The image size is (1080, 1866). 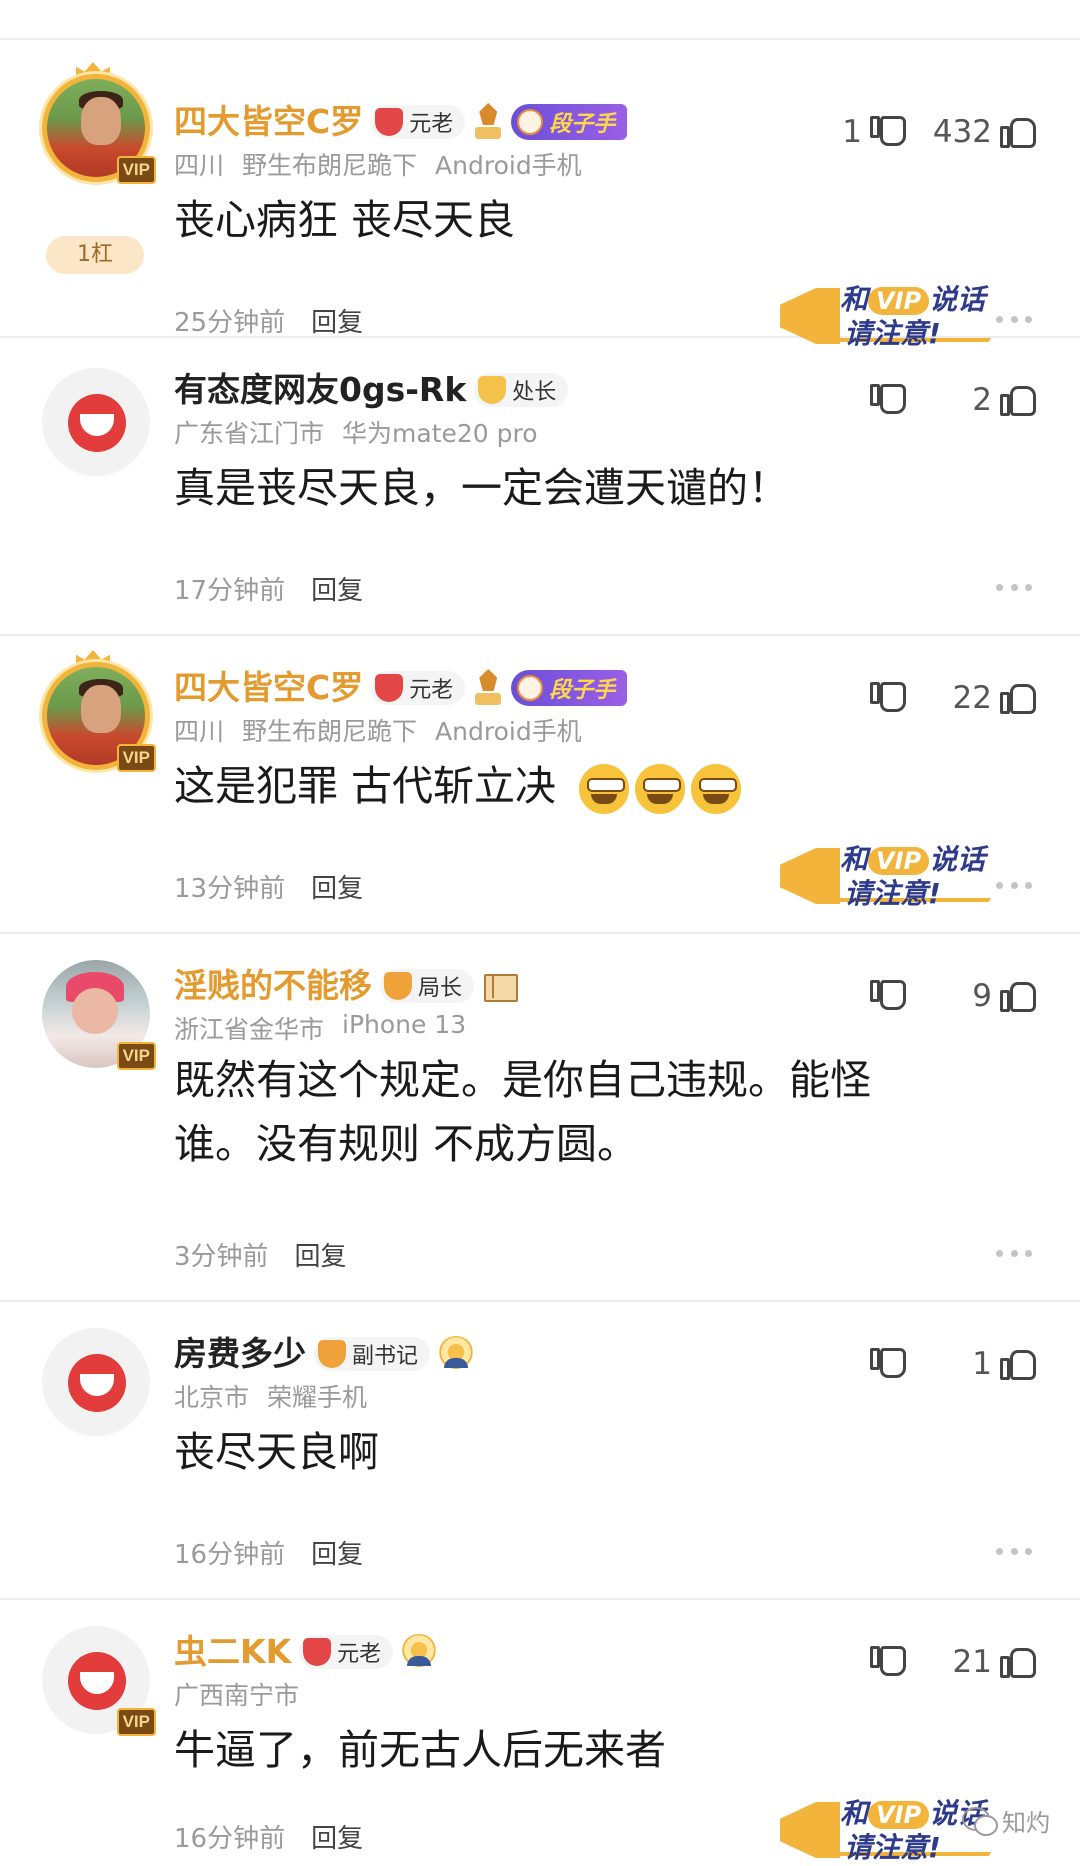 What do you see at coordinates (404, 1024) in the screenshot?
I see `device: iPhone 13` at bounding box center [404, 1024].